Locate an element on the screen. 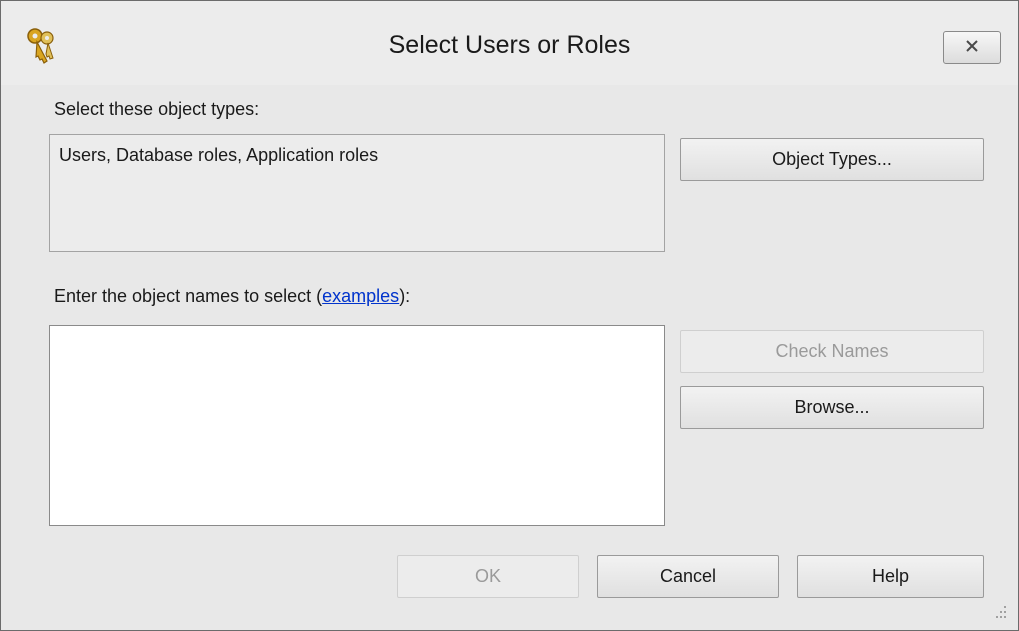 This screenshot has height=631, width=1019. close-button is located at coordinates (972, 47).